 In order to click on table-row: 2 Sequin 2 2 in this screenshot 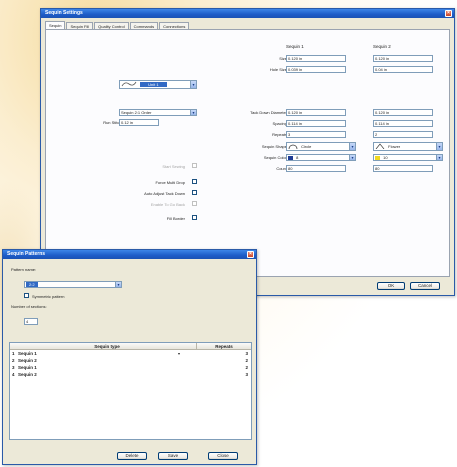, I will do `click(130, 361)`.